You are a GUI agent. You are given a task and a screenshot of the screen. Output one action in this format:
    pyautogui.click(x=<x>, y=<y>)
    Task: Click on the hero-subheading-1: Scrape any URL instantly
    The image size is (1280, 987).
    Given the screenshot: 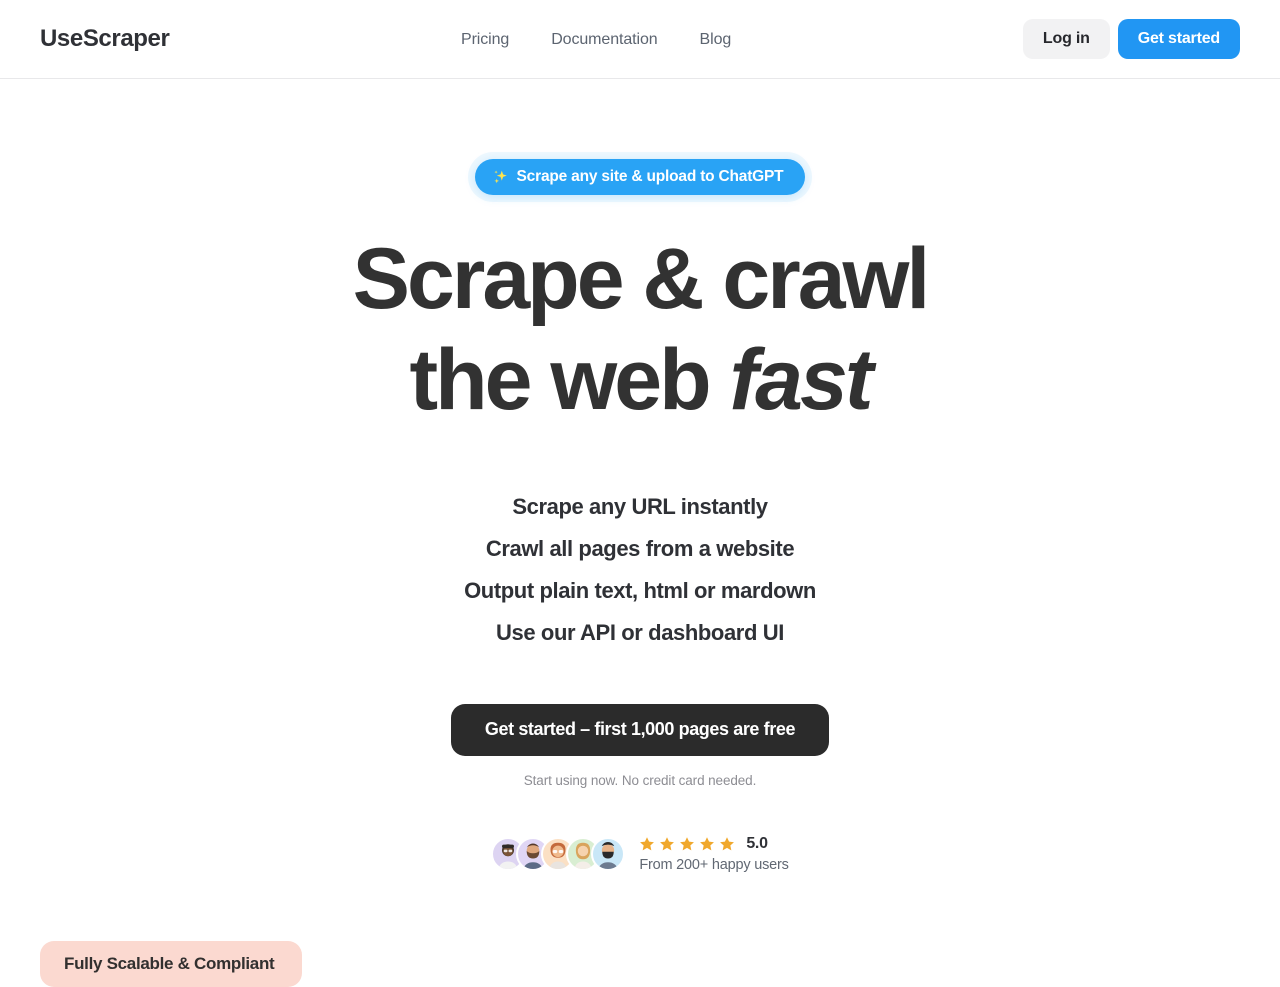 What is the action you would take?
    pyautogui.click(x=640, y=506)
    